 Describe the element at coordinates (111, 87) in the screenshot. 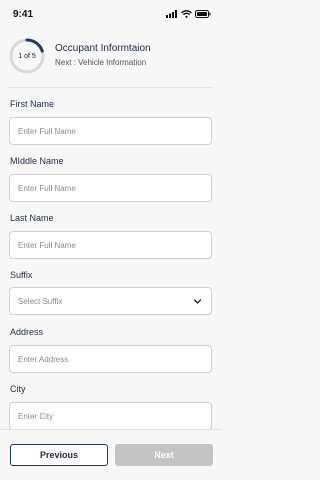

I see `header-divider` at that location.